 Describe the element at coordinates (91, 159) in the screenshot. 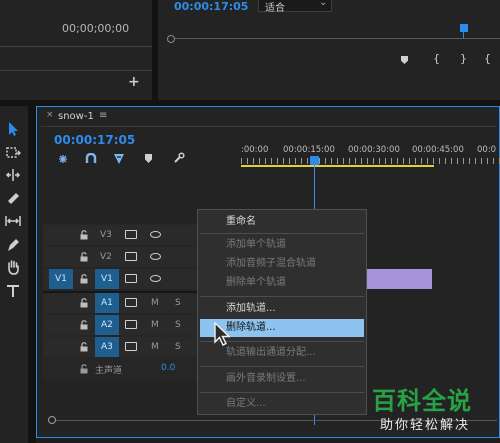

I see `snap-icon` at that location.